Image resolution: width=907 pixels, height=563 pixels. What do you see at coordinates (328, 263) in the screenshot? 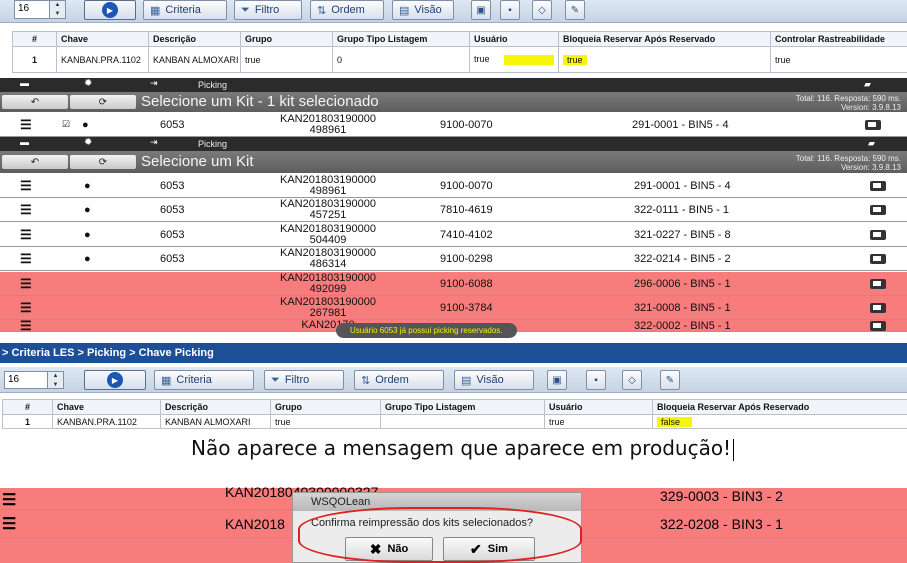
I see `kanban-line2: 486314` at bounding box center [328, 263].